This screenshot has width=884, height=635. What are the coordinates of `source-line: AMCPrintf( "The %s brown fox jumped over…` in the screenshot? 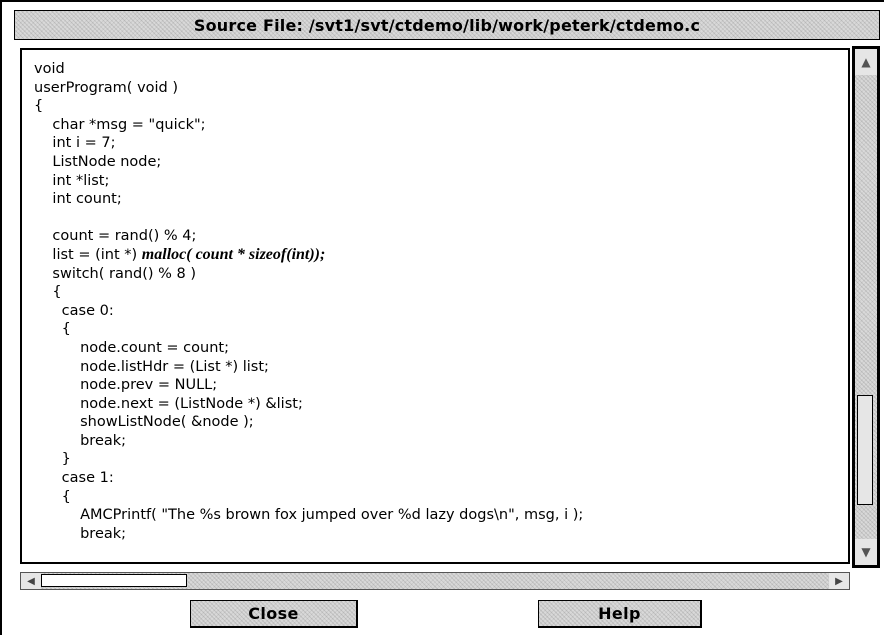 It's located at (441, 515).